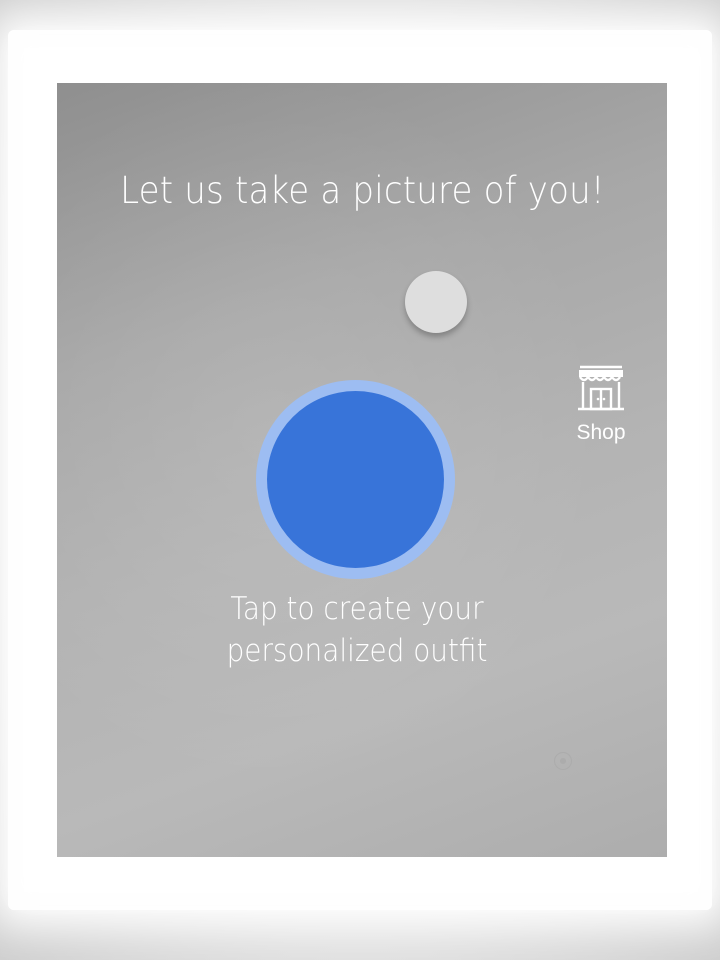 The image size is (720, 960). I want to click on camera-indicator-dot, so click(436, 302).